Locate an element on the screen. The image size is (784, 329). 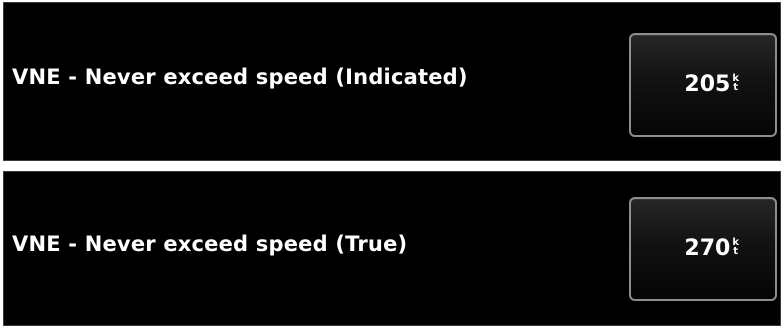
vne-indicated-value: 205 is located at coordinates (707, 84).